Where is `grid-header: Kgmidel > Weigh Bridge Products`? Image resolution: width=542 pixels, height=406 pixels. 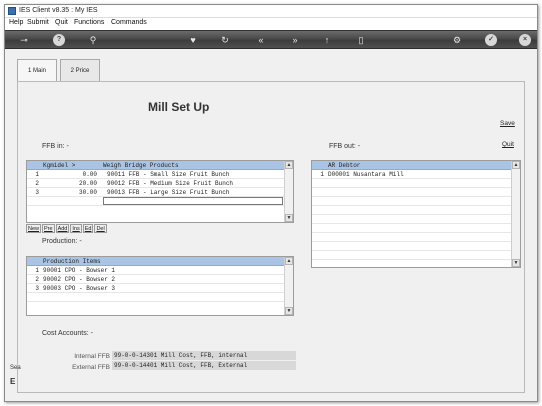
grid-header: Kgmidel > Weigh Bridge Products is located at coordinates (160, 165).